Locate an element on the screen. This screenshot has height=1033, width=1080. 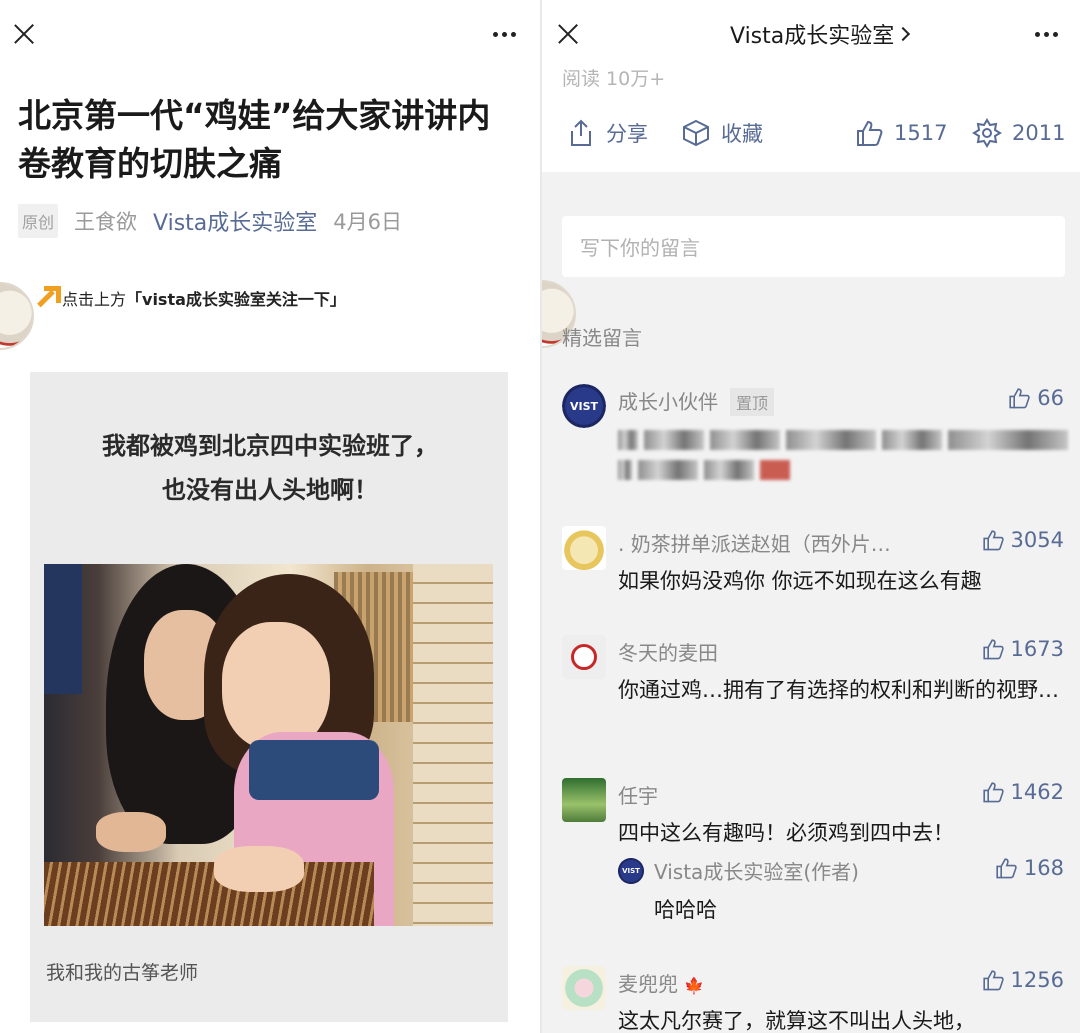
share-label: 分享 is located at coordinates (627, 134).